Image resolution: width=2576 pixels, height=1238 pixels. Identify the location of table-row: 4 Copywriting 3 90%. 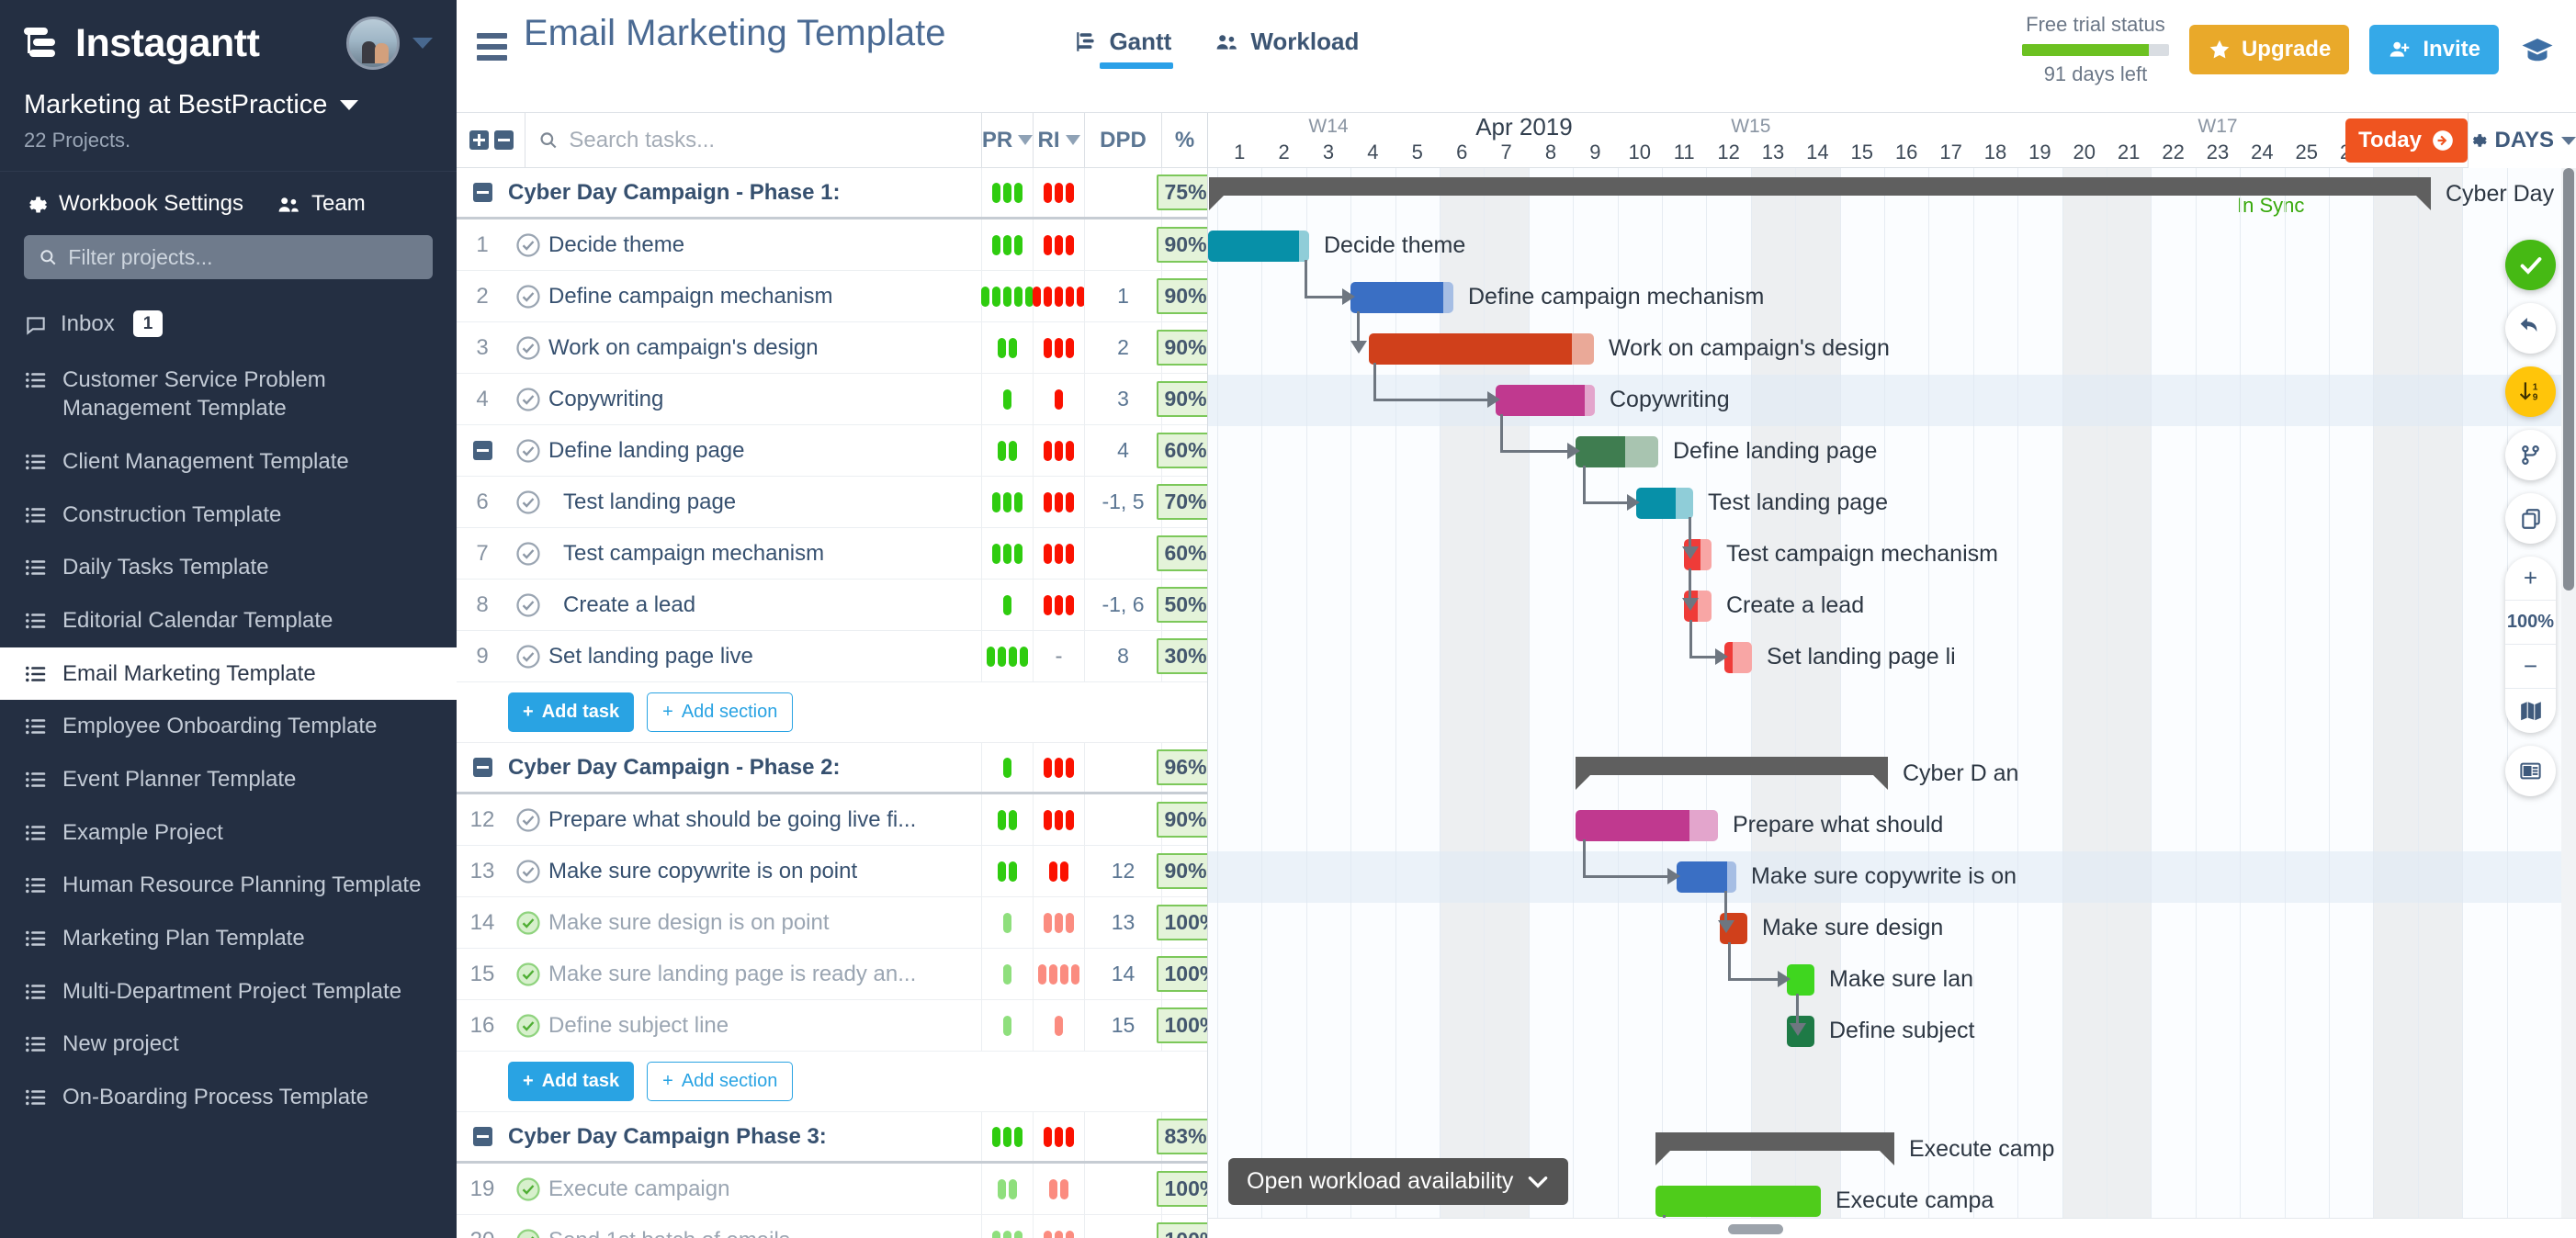
(832, 399).